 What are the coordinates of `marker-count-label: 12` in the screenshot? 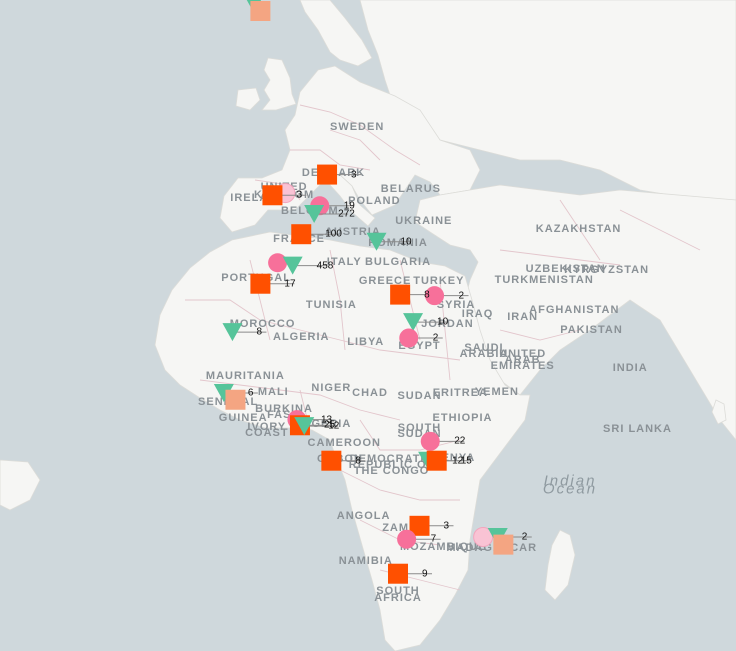 It's located at (334, 426).